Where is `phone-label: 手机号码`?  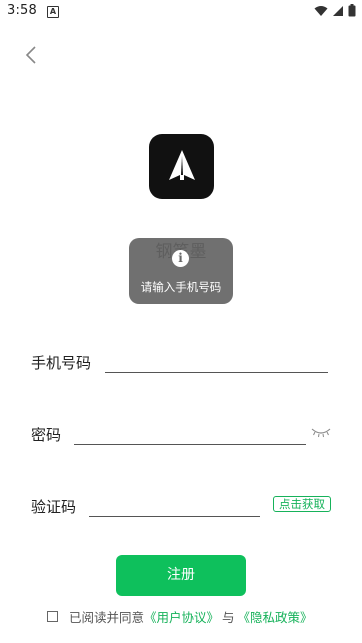
phone-label: 手机号码 is located at coordinates (61, 363).